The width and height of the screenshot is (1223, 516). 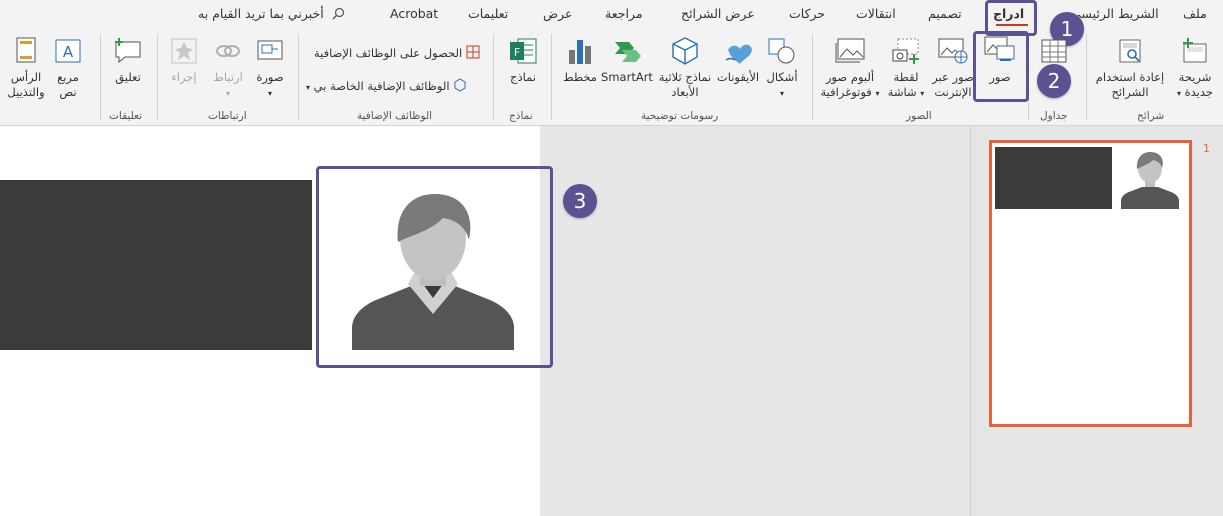 I want to click on icons-button: الأيقونات, so click(x=738, y=69).